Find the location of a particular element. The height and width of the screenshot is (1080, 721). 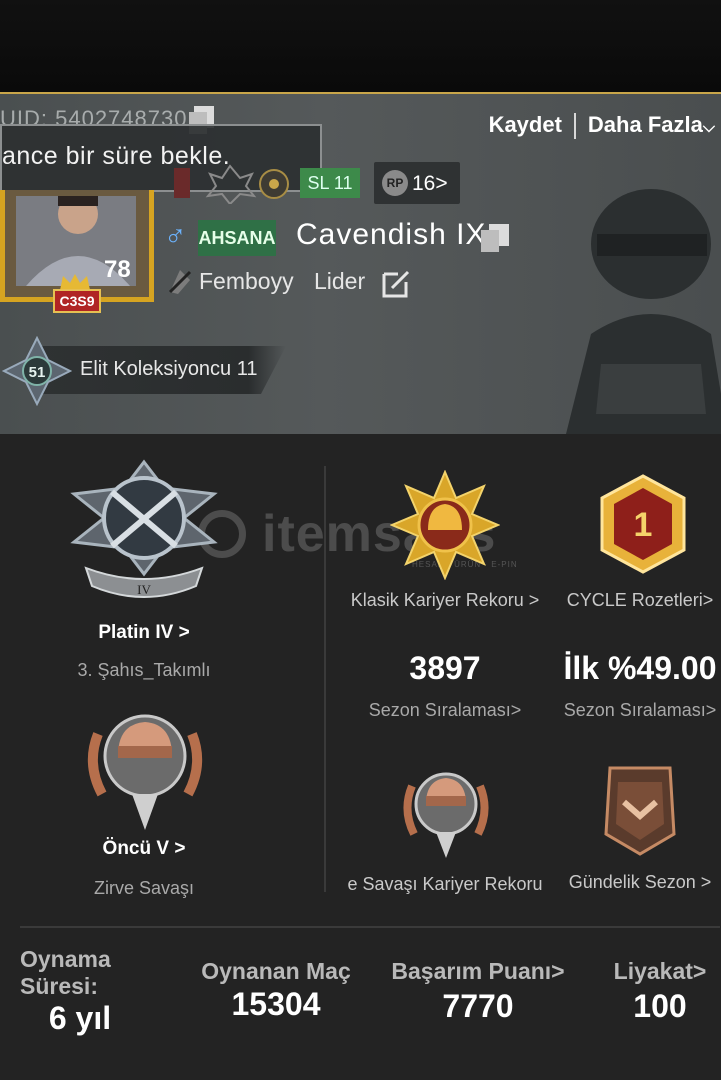

player-name: Cavendish IX is located at coordinates (391, 234).